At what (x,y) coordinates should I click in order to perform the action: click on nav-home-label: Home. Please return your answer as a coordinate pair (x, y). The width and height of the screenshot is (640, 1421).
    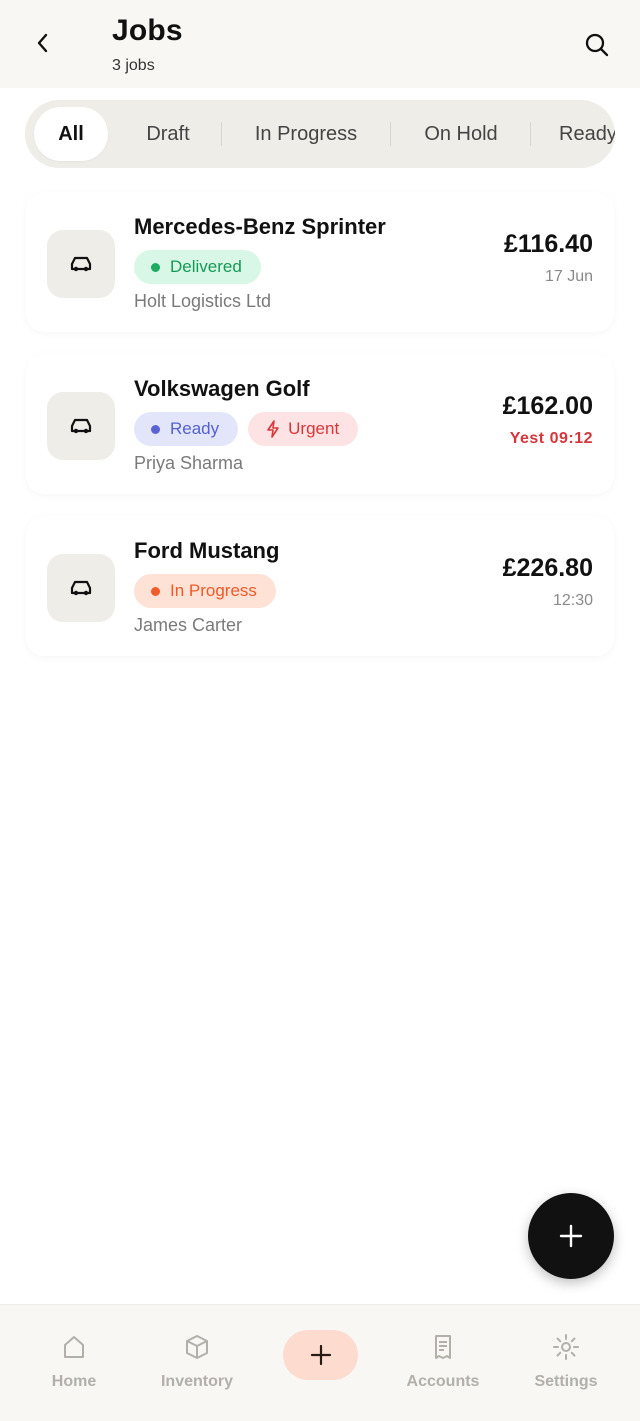
    Looking at the image, I should click on (74, 1381).